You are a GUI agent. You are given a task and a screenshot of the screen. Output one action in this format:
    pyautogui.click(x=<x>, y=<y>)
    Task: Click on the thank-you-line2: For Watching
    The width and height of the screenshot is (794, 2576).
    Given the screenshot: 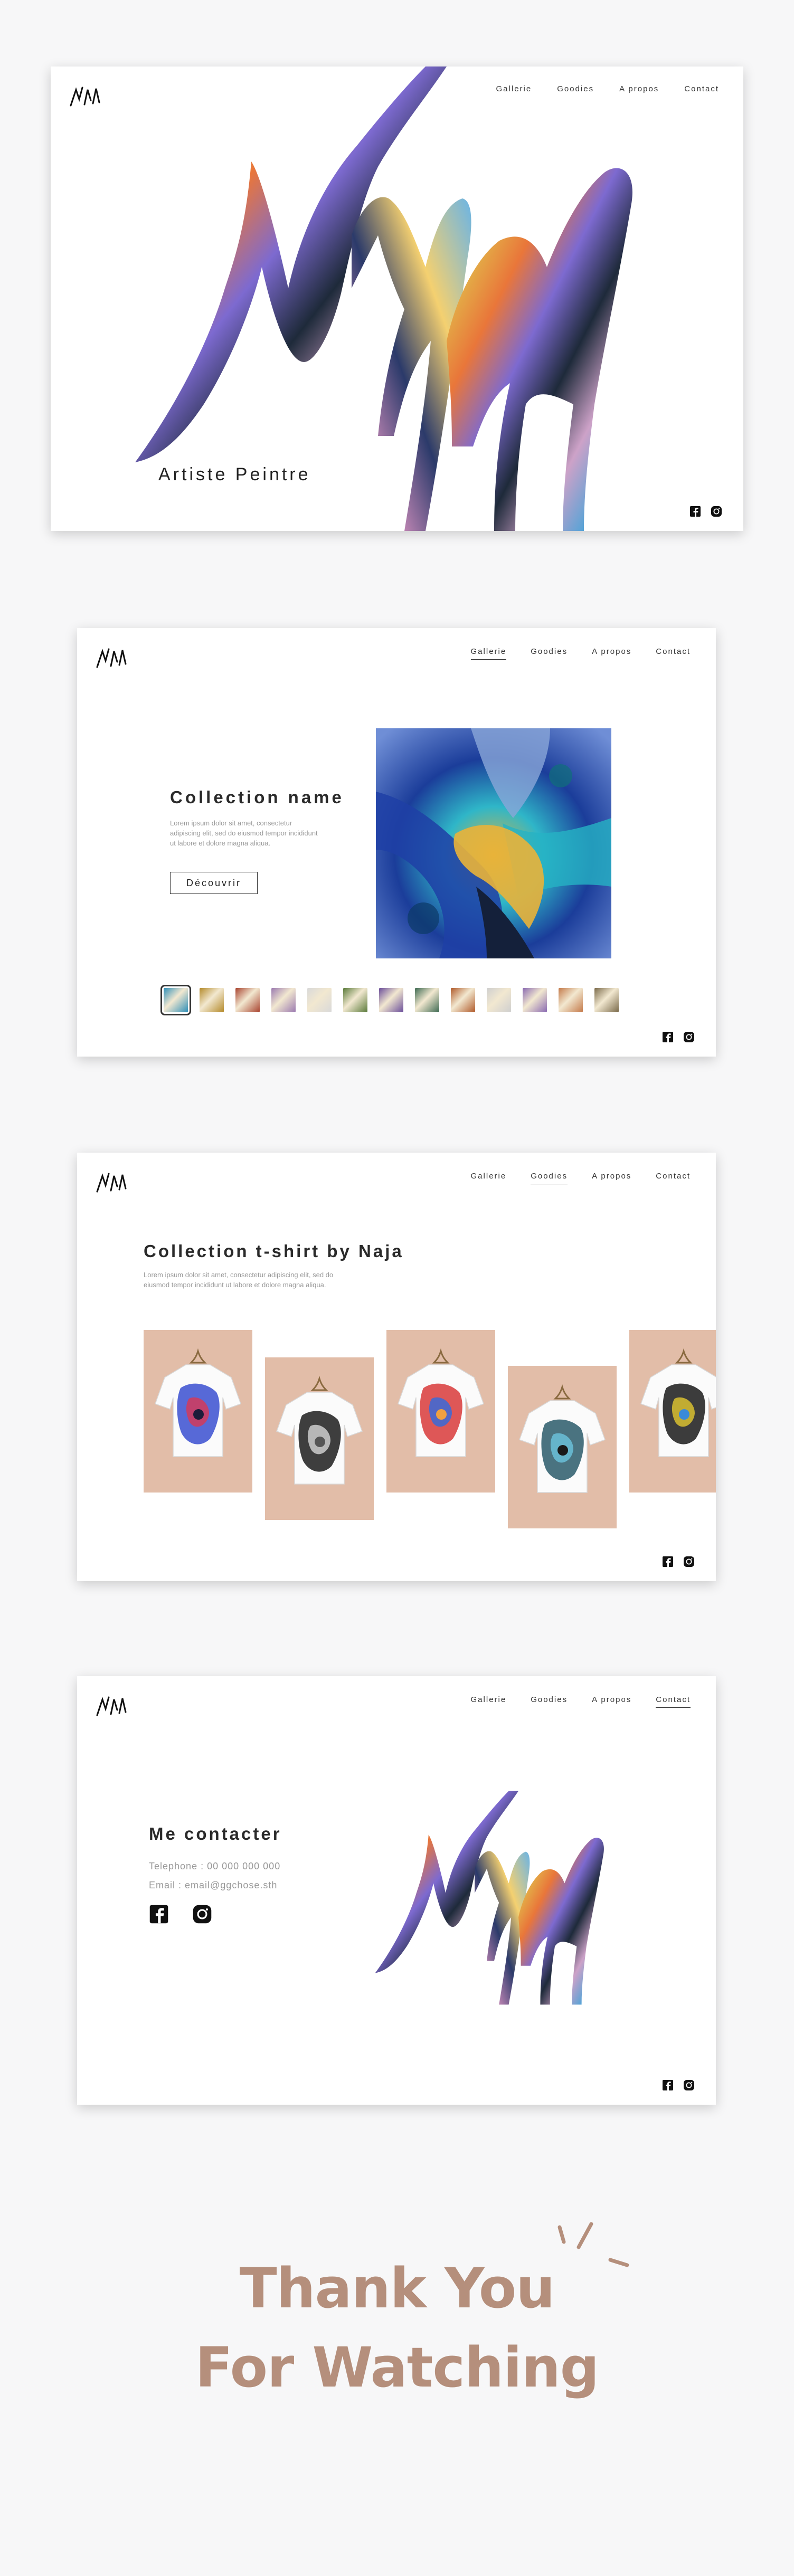 What is the action you would take?
    pyautogui.click(x=398, y=2367)
    